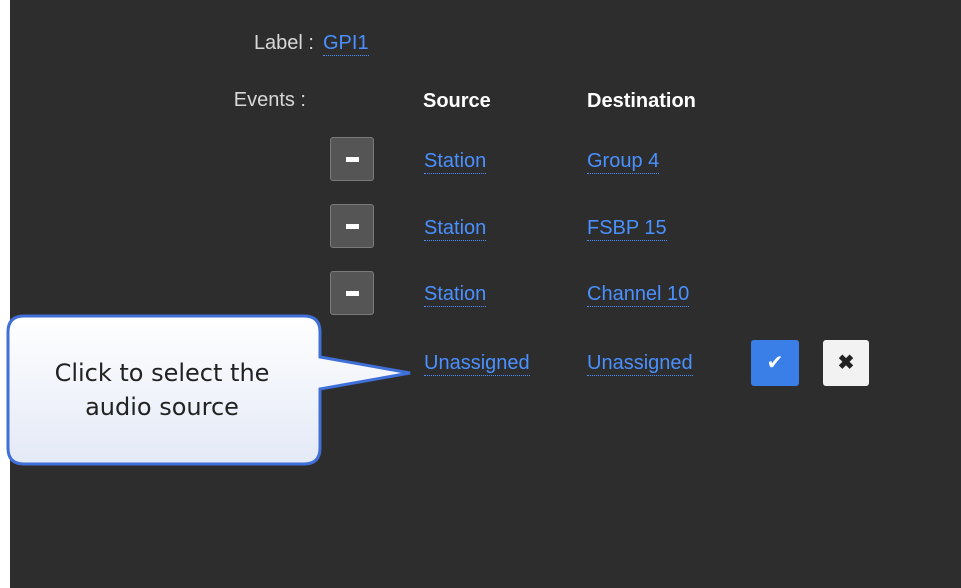 The image size is (961, 588). I want to click on callout-line-1: Click to select the, so click(162, 373).